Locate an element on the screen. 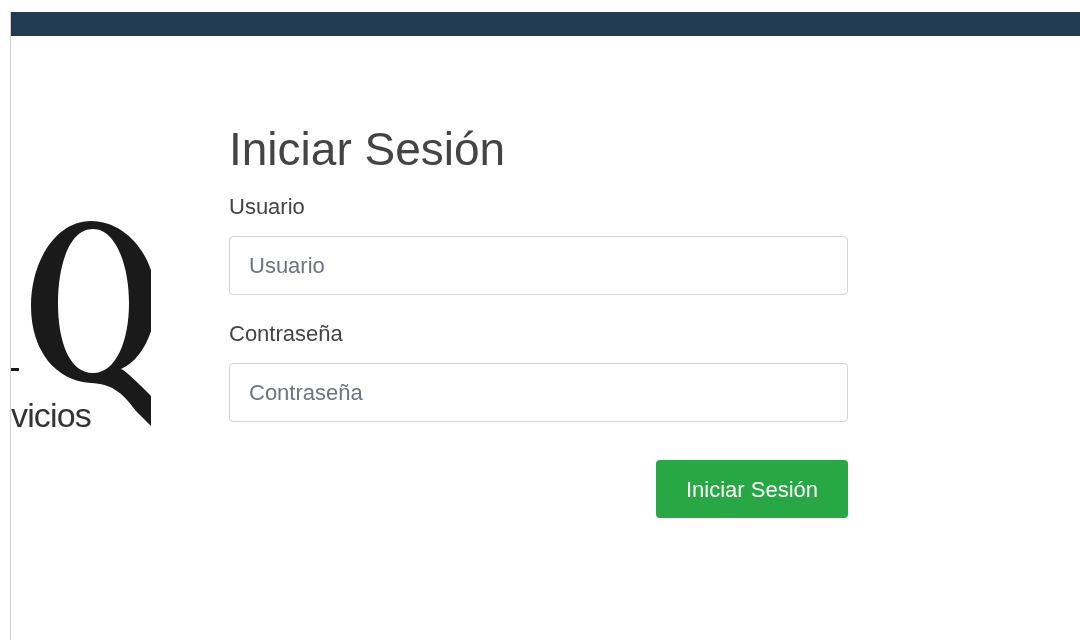 This screenshot has width=1080, height=640. form-title: Iniciar Sesión is located at coordinates (367, 149).